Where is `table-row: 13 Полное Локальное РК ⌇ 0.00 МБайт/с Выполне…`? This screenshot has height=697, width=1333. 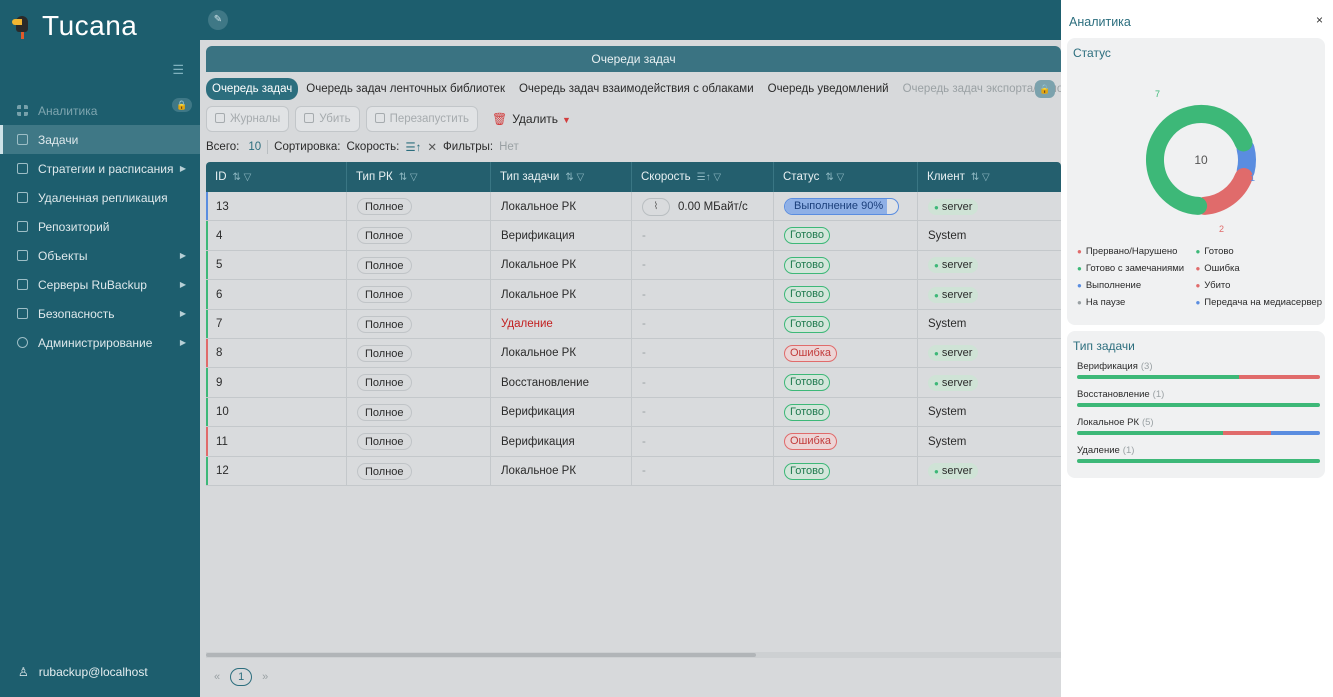
table-row: 13 Полное Локальное РК ⌇ 0.00 МБайт/с Выполне… is located at coordinates (633, 207).